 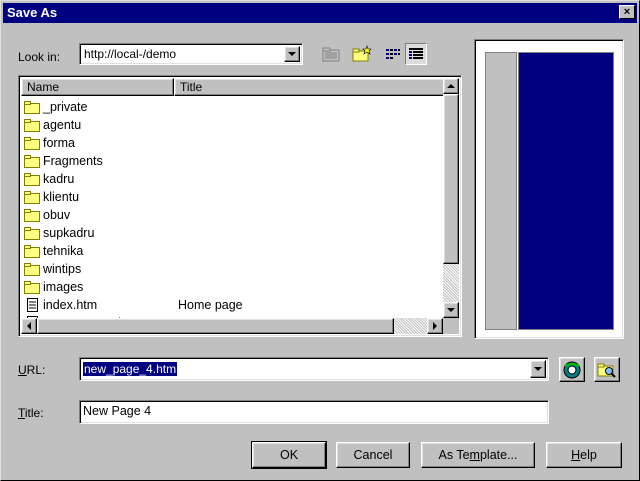 I want to click on arrow-left-icon, so click(x=29, y=326).